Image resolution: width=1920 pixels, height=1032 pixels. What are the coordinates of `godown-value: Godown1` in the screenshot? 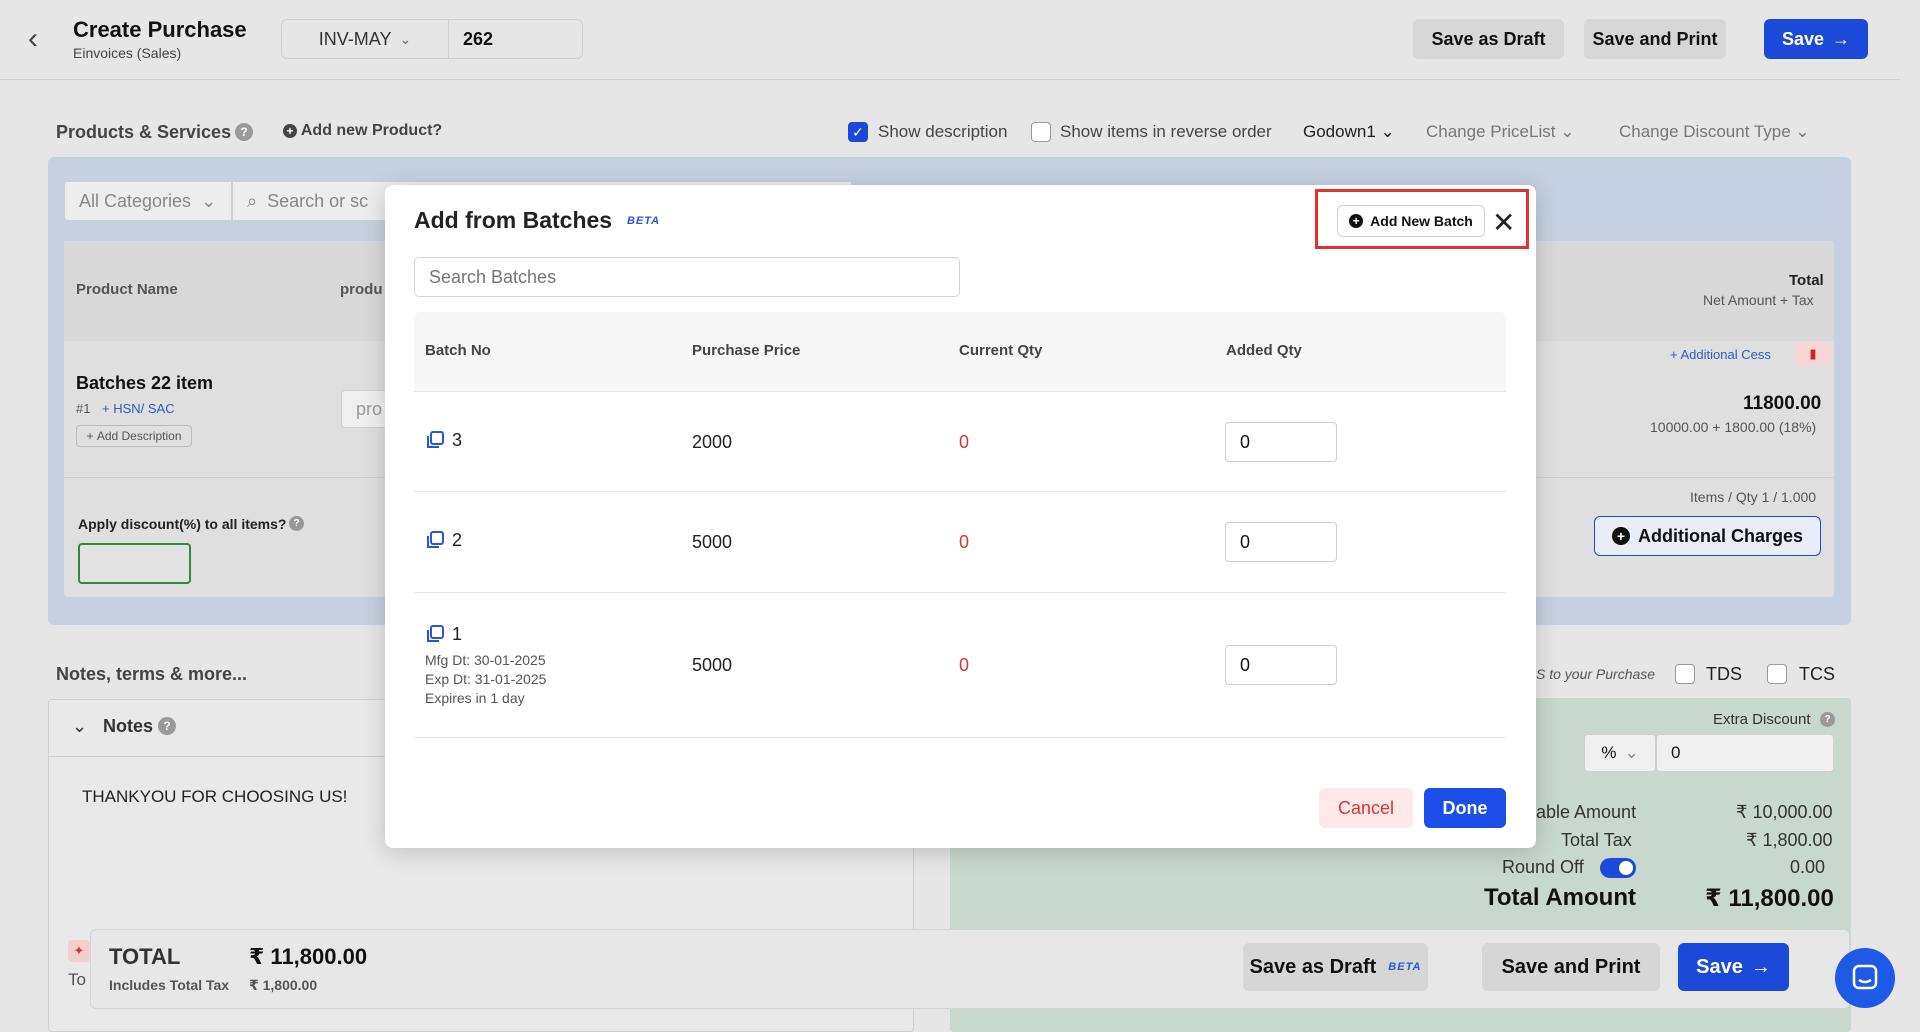 It's located at (1339, 131).